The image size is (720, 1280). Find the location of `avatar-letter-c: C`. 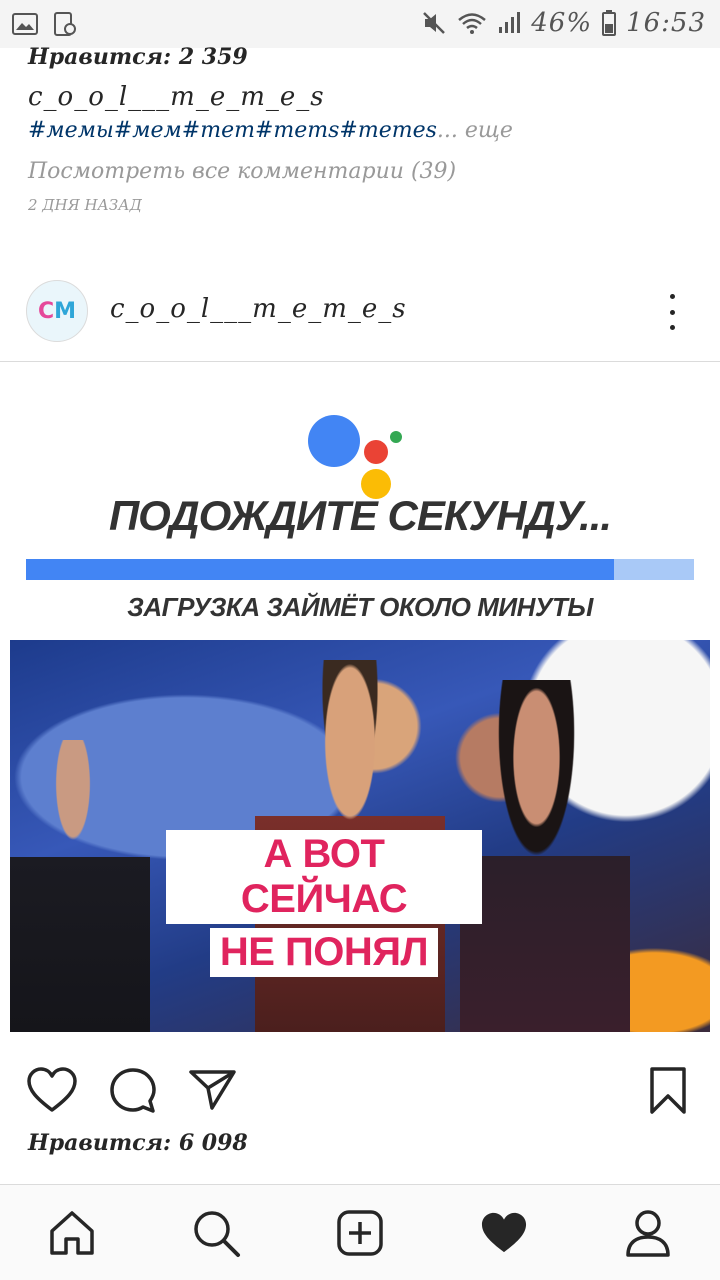

avatar-letter-c: C is located at coordinates (46, 311).